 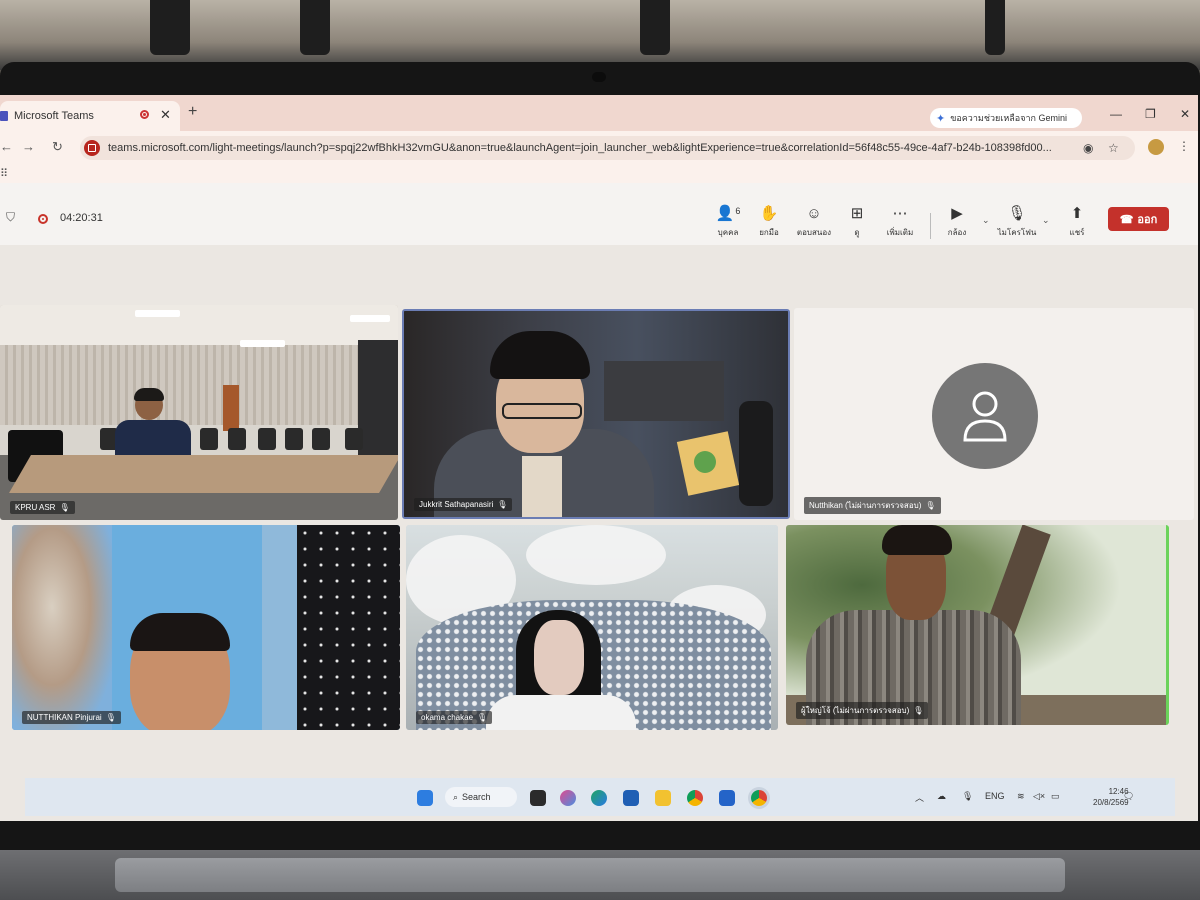 I want to click on participant-name-tag: Jukkrit Sathapanasiri 🎙, so click(x=463, y=504).